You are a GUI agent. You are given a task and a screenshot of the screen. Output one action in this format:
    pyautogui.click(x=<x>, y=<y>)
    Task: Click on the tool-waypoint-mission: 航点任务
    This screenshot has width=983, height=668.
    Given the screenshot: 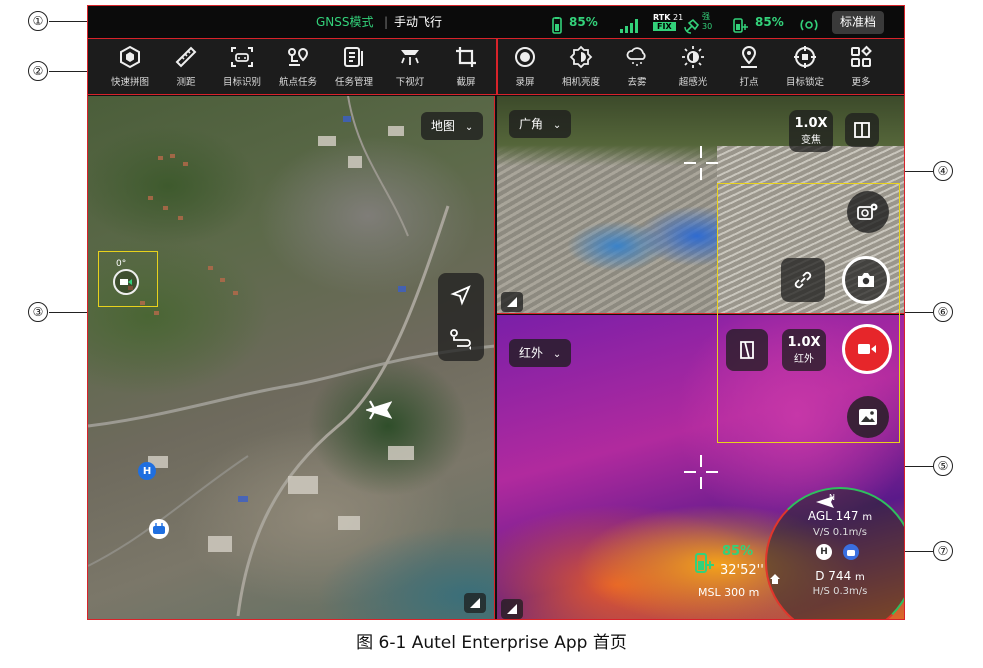 What is the action you would take?
    pyautogui.click(x=298, y=66)
    